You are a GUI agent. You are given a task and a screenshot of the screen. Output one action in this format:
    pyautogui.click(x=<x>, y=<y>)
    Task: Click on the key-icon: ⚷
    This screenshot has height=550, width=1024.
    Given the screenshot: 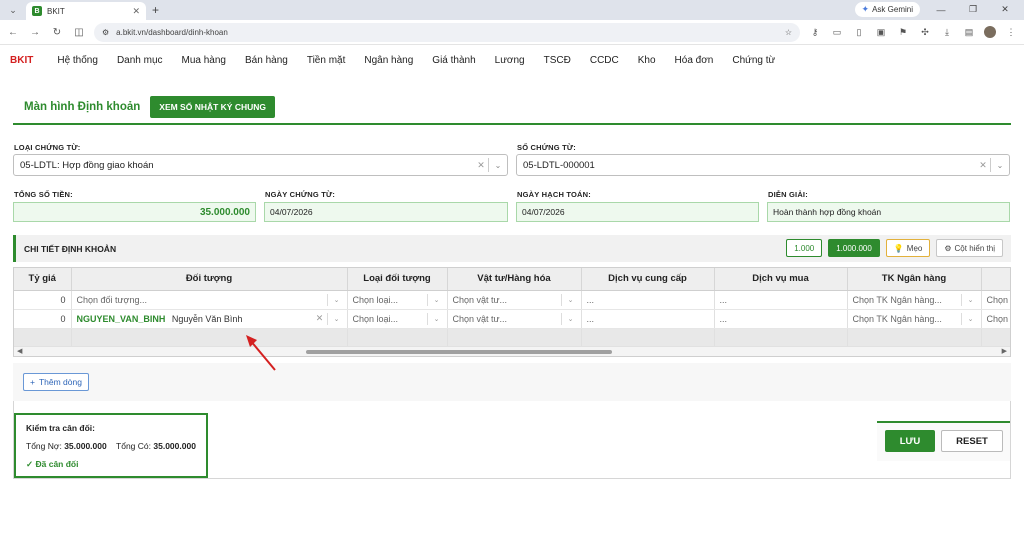 What is the action you would take?
    pyautogui.click(x=815, y=32)
    